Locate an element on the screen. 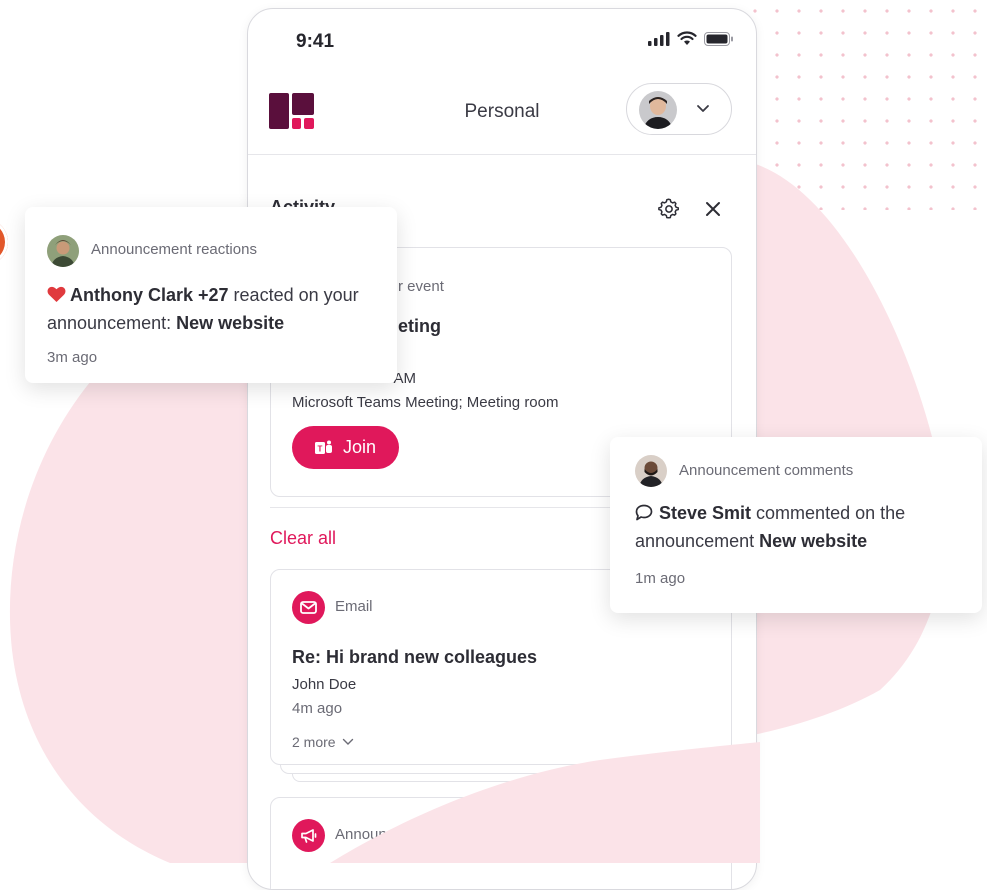  join-meeting-button: T Join is located at coordinates (345, 447).